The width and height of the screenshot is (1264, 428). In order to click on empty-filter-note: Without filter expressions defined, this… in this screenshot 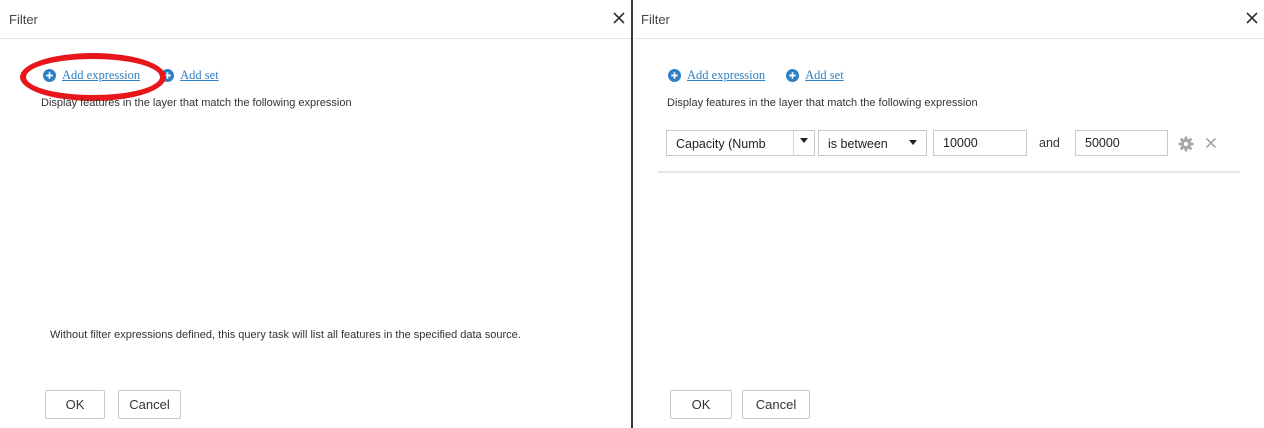, I will do `click(285, 335)`.